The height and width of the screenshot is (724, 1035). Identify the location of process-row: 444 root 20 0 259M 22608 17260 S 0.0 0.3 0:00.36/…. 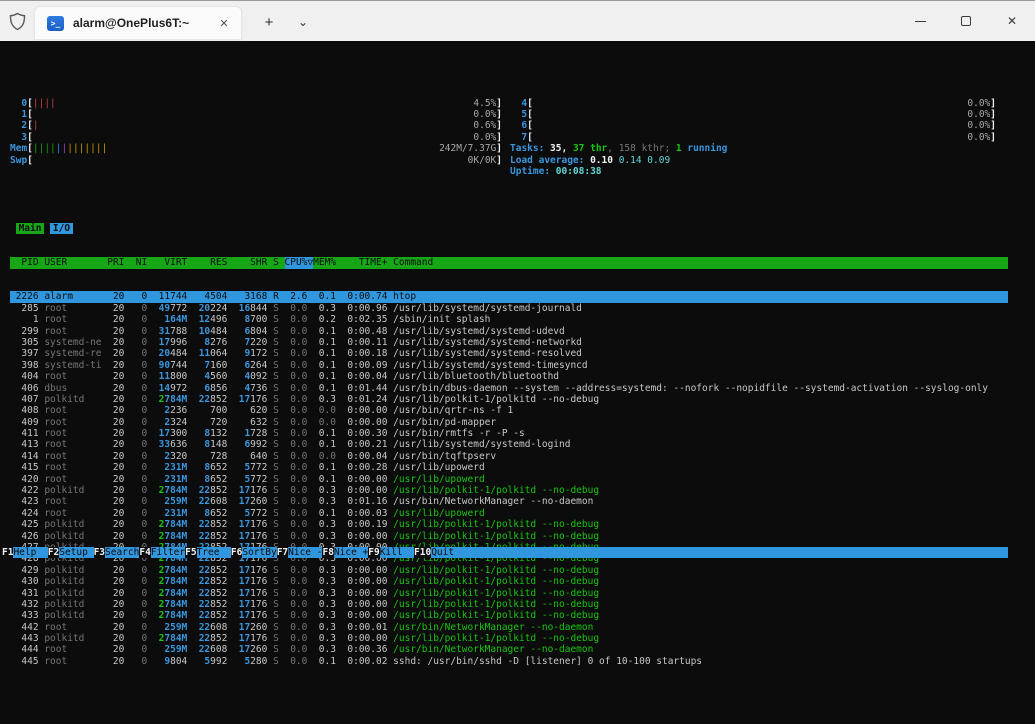
(509, 649).